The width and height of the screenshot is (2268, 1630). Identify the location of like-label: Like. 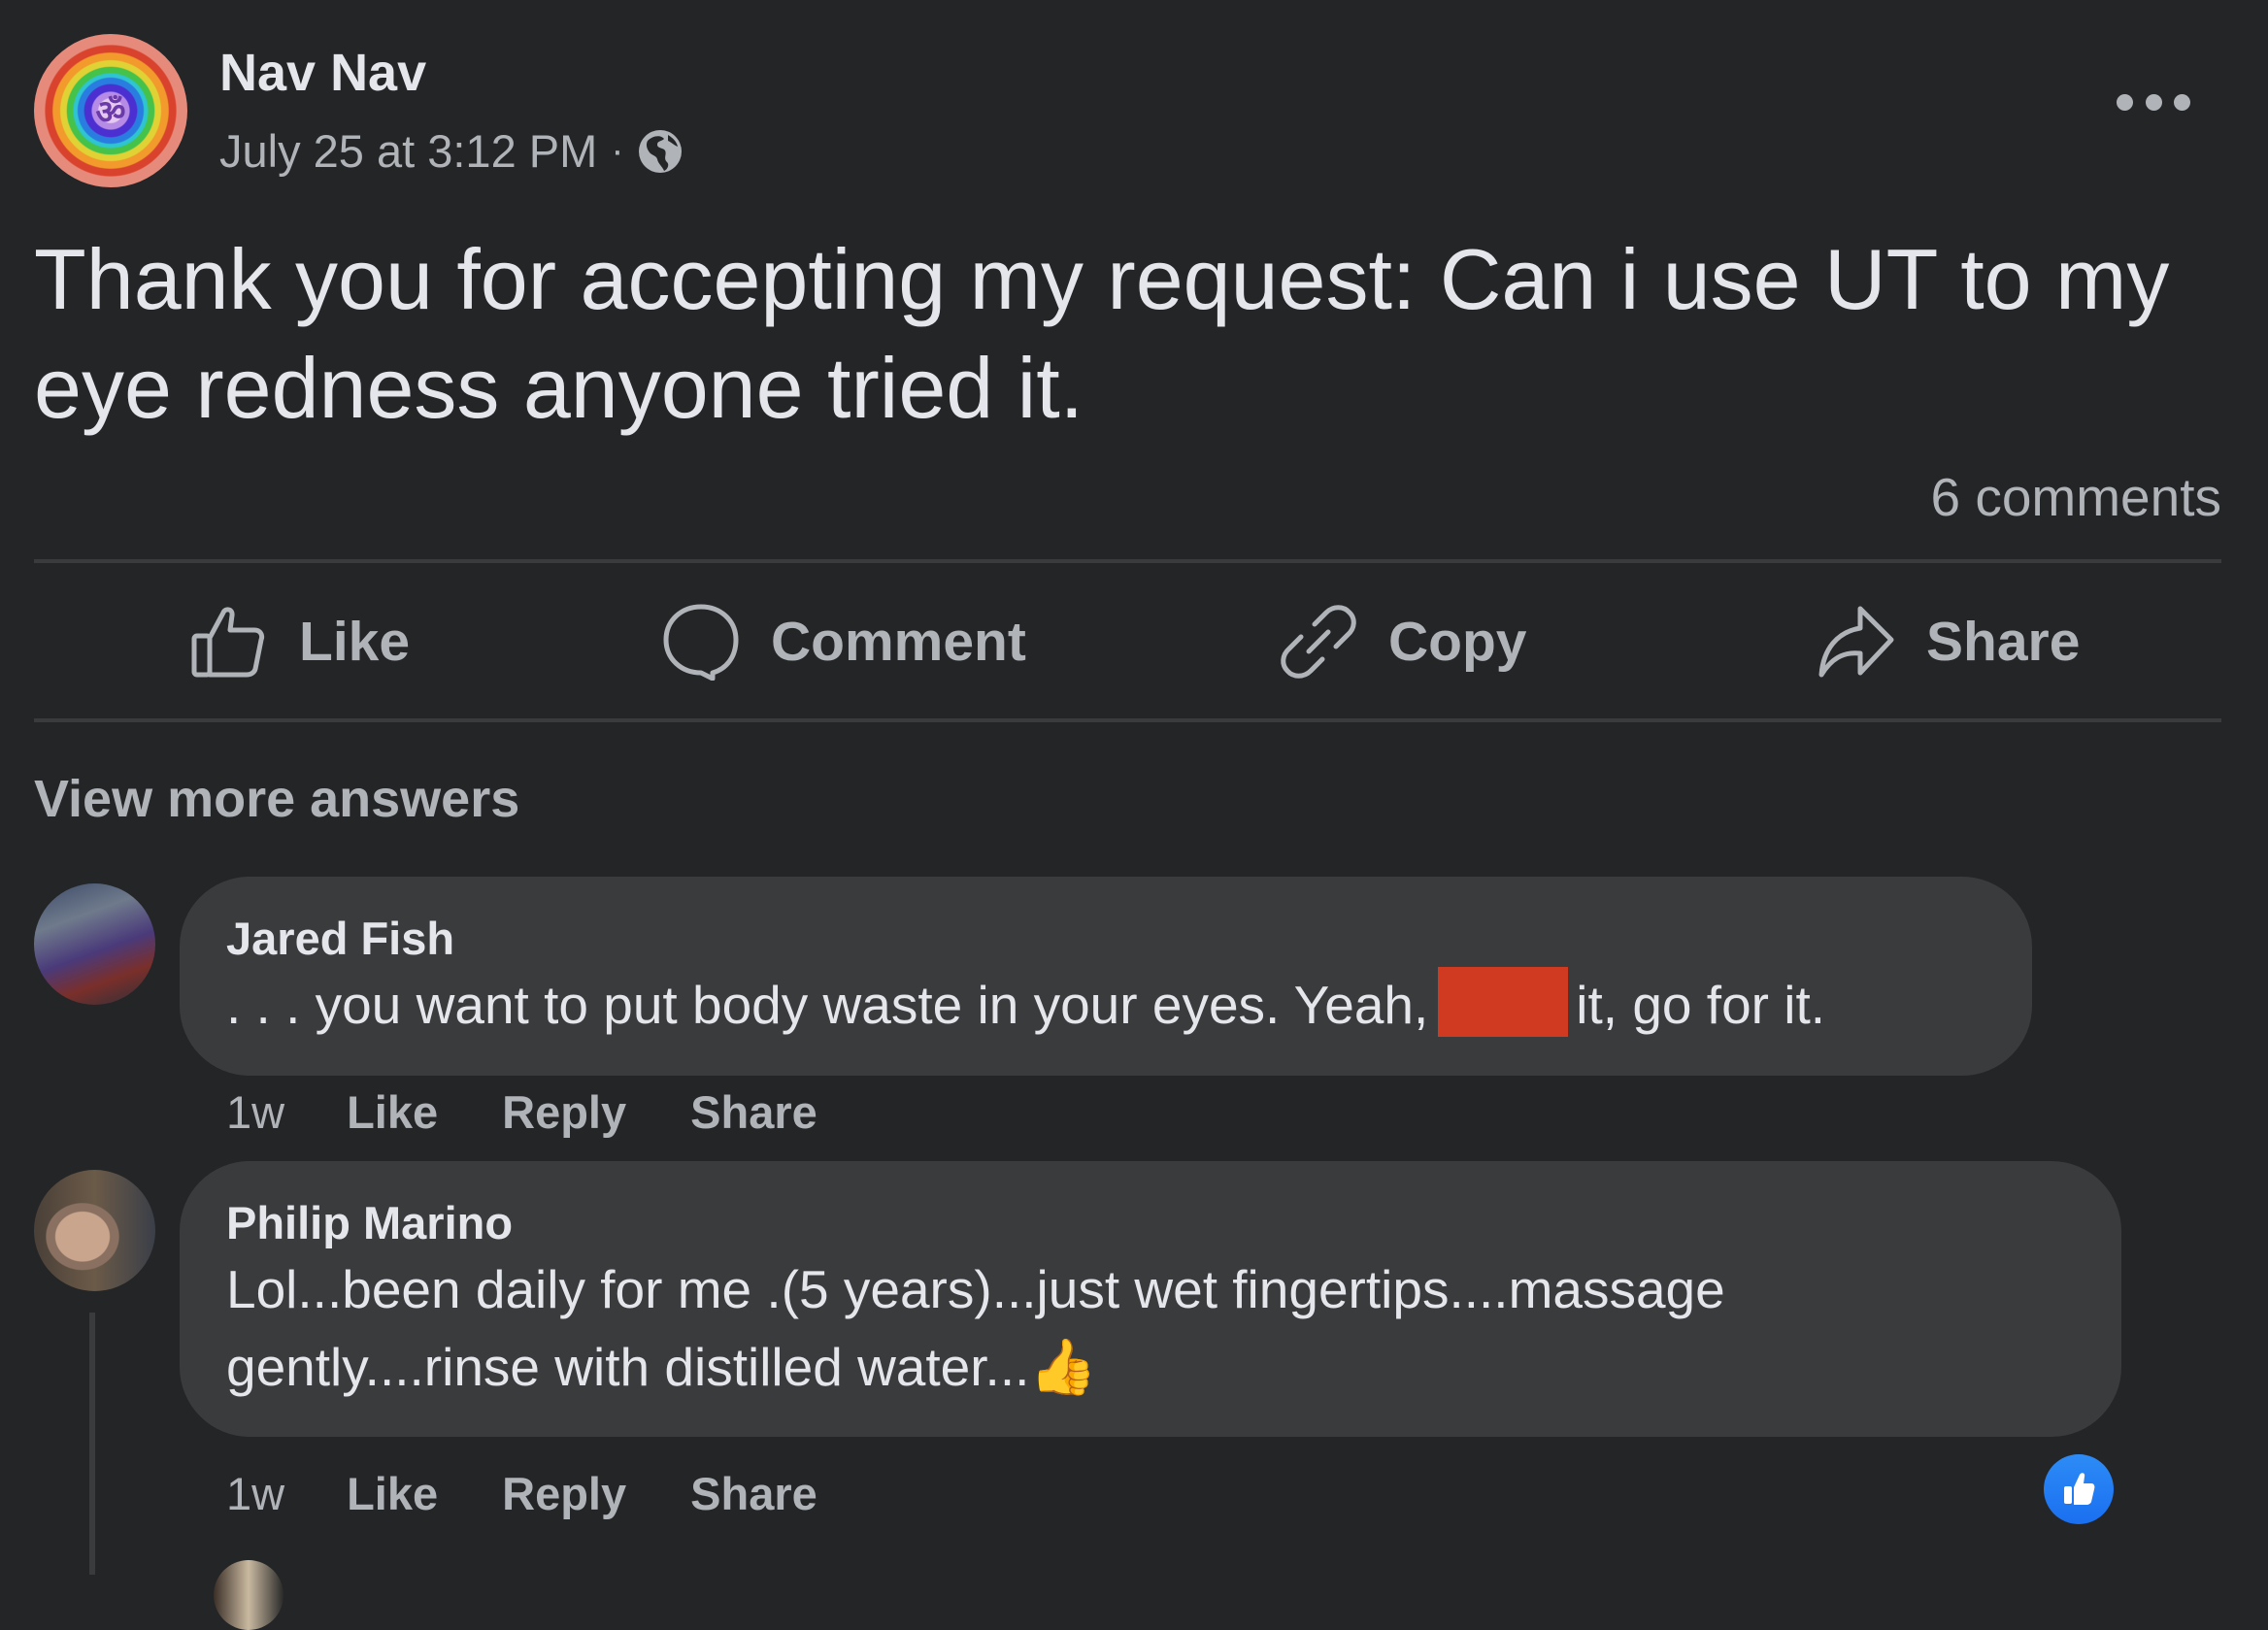
(355, 642).